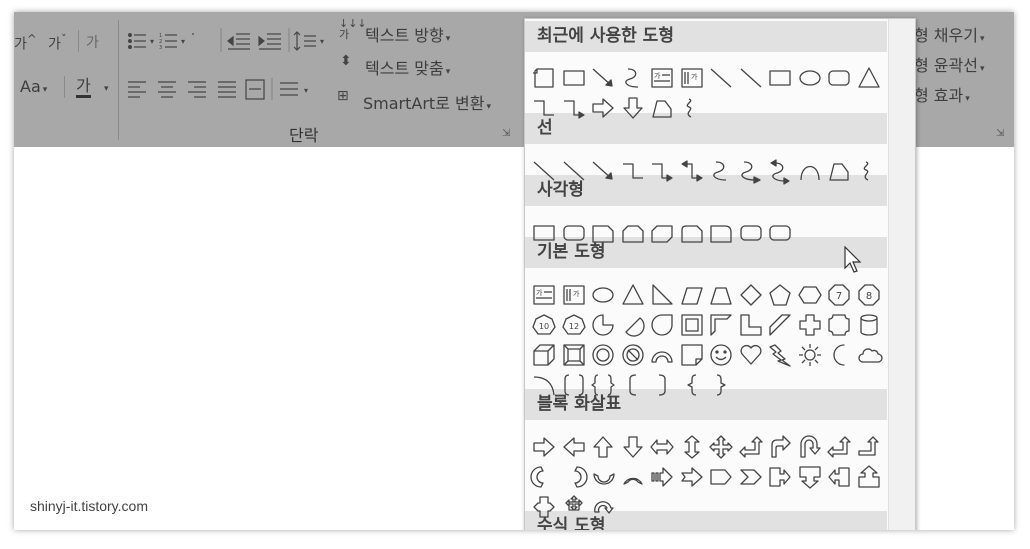 Image resolution: width=1030 pixels, height=549 pixels. Describe the element at coordinates (544, 295) in the screenshot. I see `shape-textbox-icon: 가` at that location.